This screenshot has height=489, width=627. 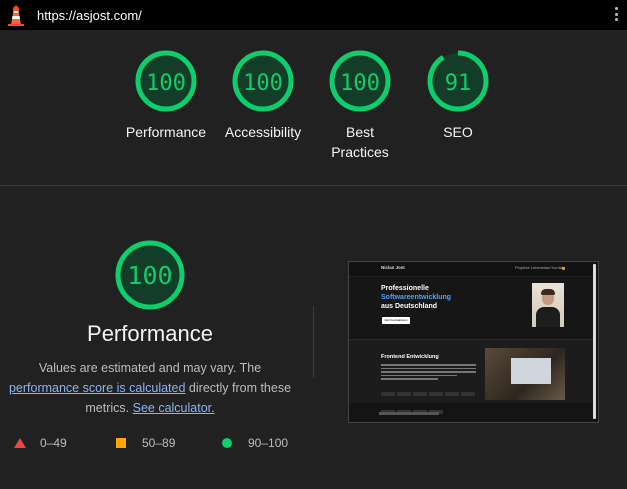 What do you see at coordinates (166, 132) in the screenshot?
I see `gauge-label: Performance` at bounding box center [166, 132].